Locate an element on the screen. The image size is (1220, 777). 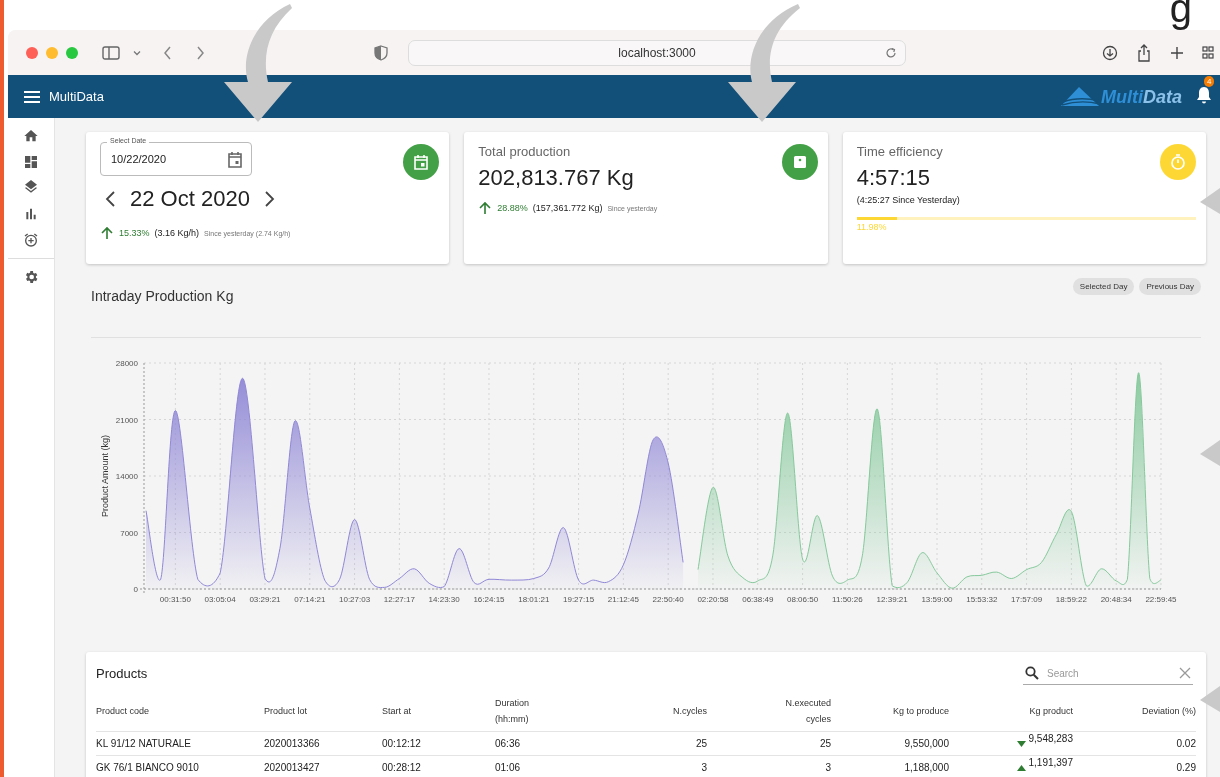
bar-chart-icon is located at coordinates (31, 214).